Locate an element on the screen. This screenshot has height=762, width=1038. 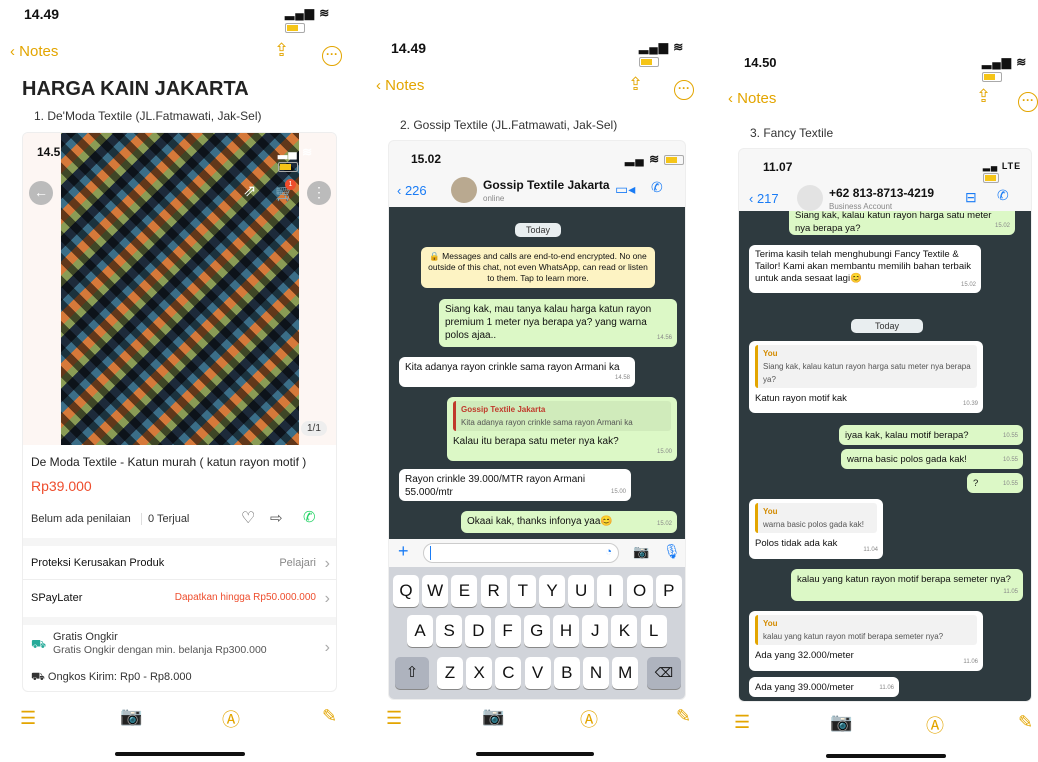
video-call-icon: ▭◂ is located at coordinates (625, 189).